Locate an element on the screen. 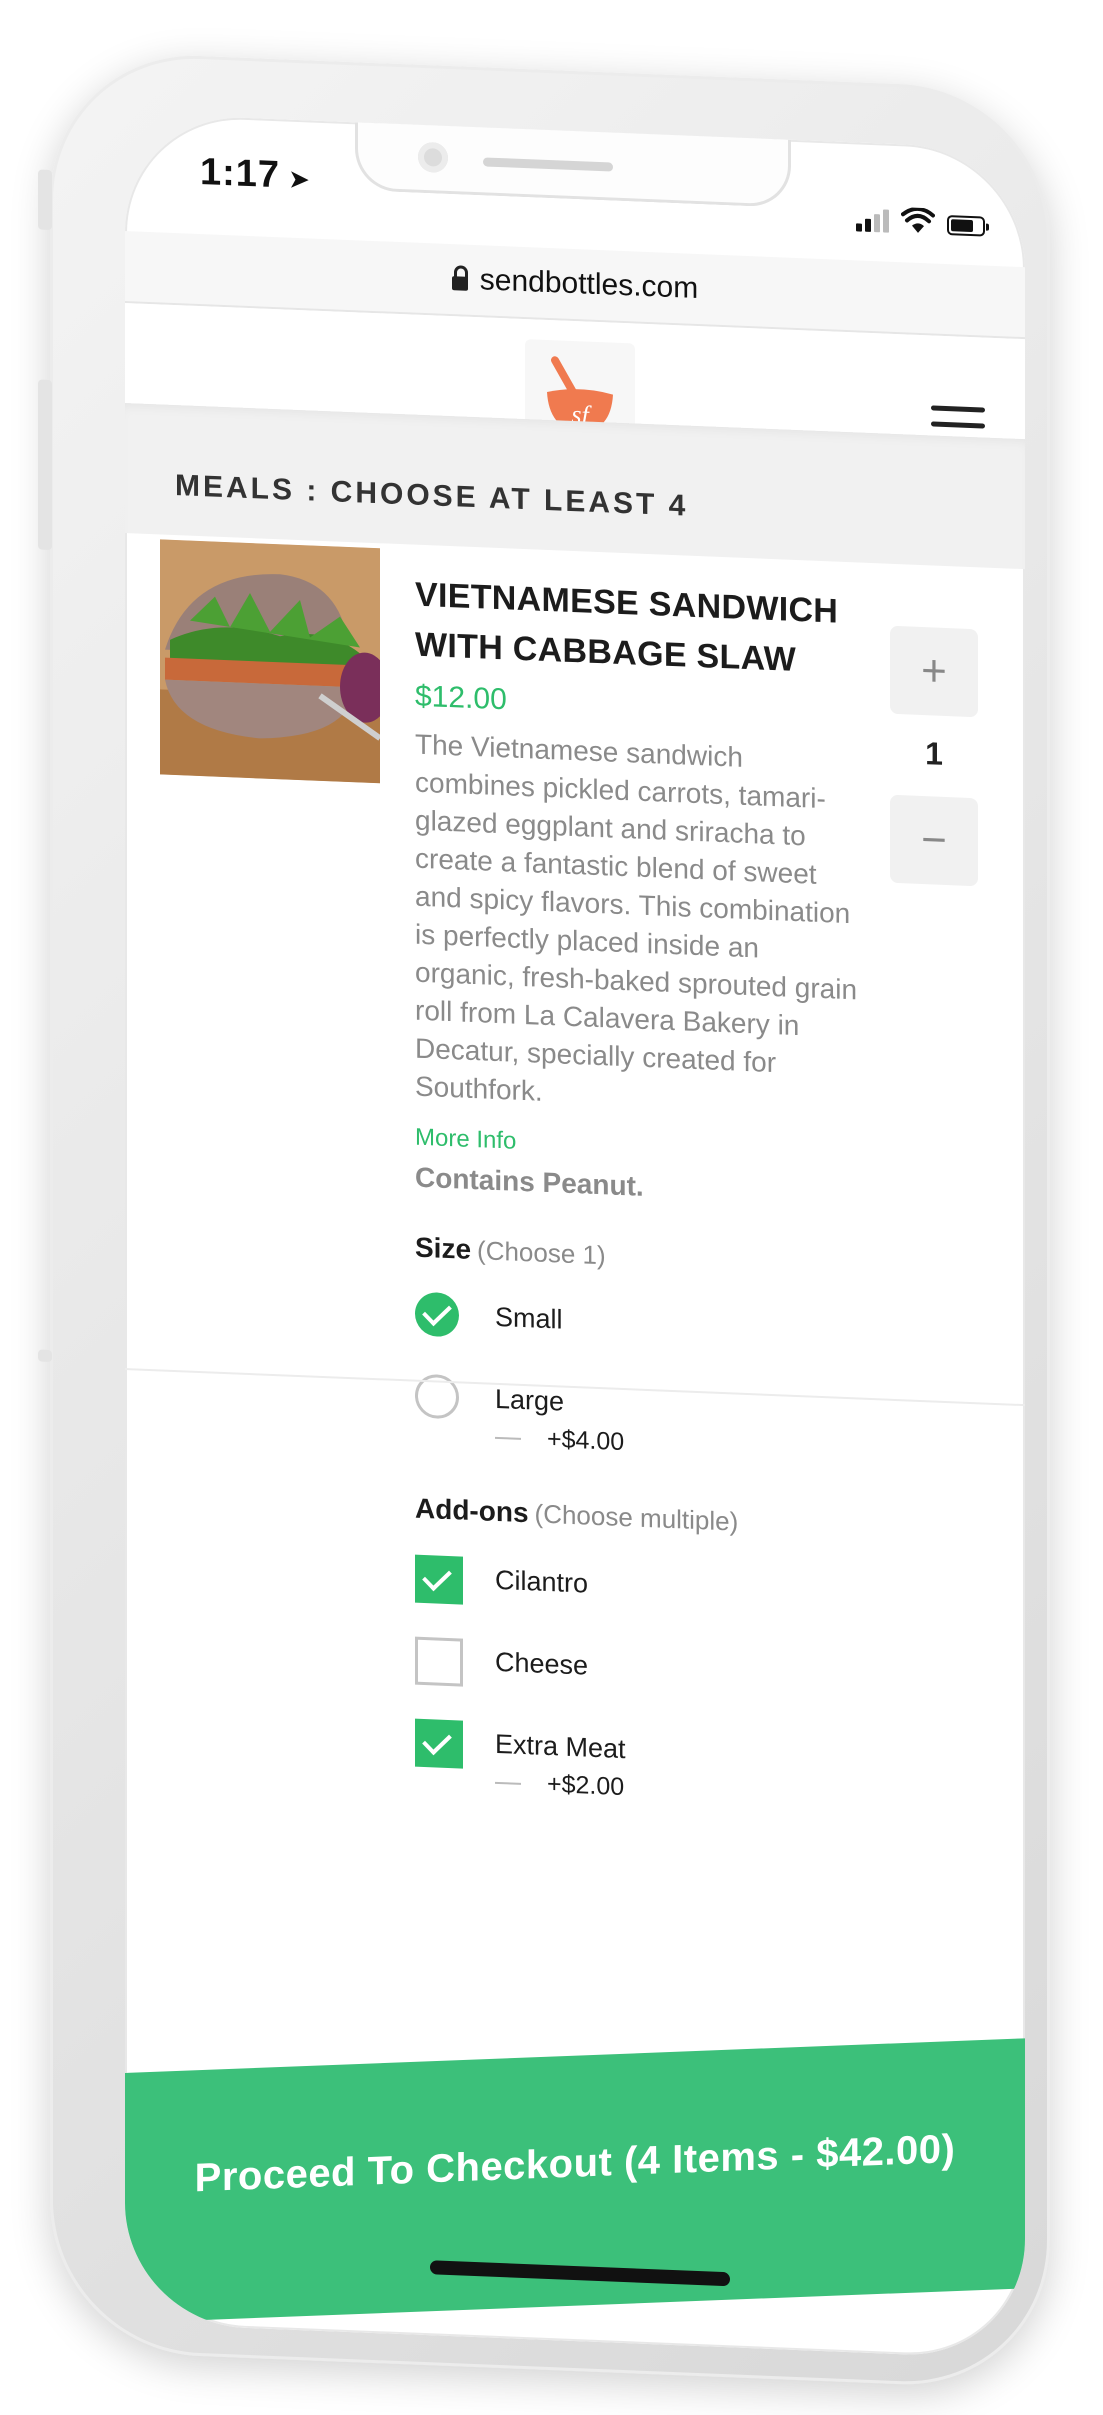 The width and height of the screenshot is (1103, 2415). size-option-small: Small is located at coordinates (640, 1326).